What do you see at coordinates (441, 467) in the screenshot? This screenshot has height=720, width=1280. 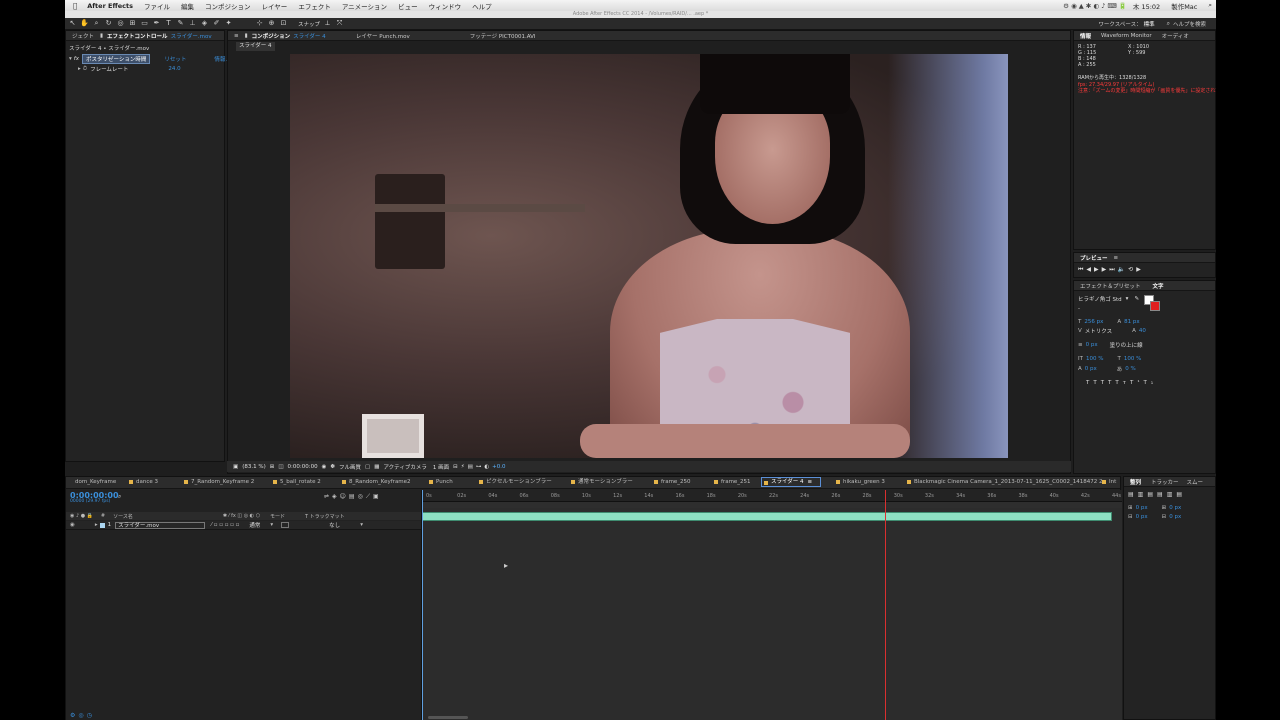 I see `views-select: 1 画面` at bounding box center [441, 467].